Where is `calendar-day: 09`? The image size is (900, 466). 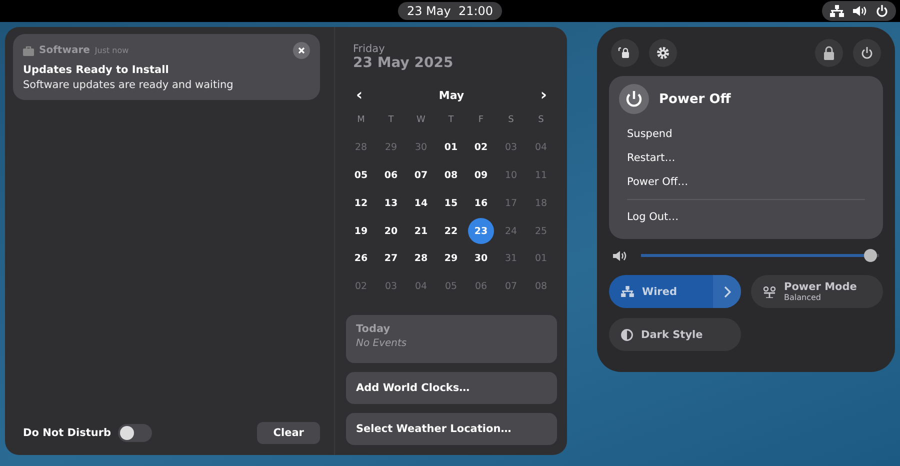 calendar-day: 09 is located at coordinates (481, 175).